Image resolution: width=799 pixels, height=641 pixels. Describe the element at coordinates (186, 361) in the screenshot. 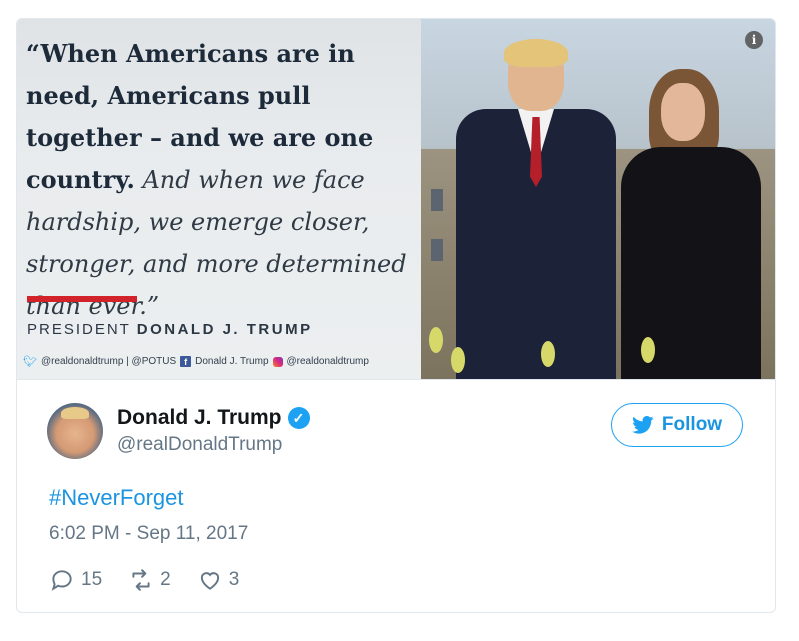

I see `facebook-icon: f` at that location.